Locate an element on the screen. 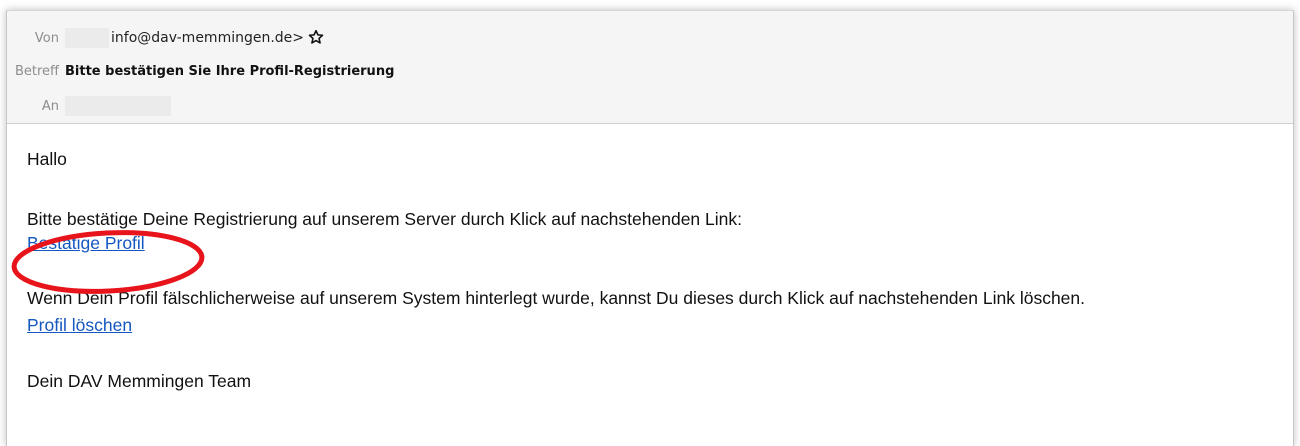  signoff-text: Dein DAV Memmingen Team is located at coordinates (139, 381).